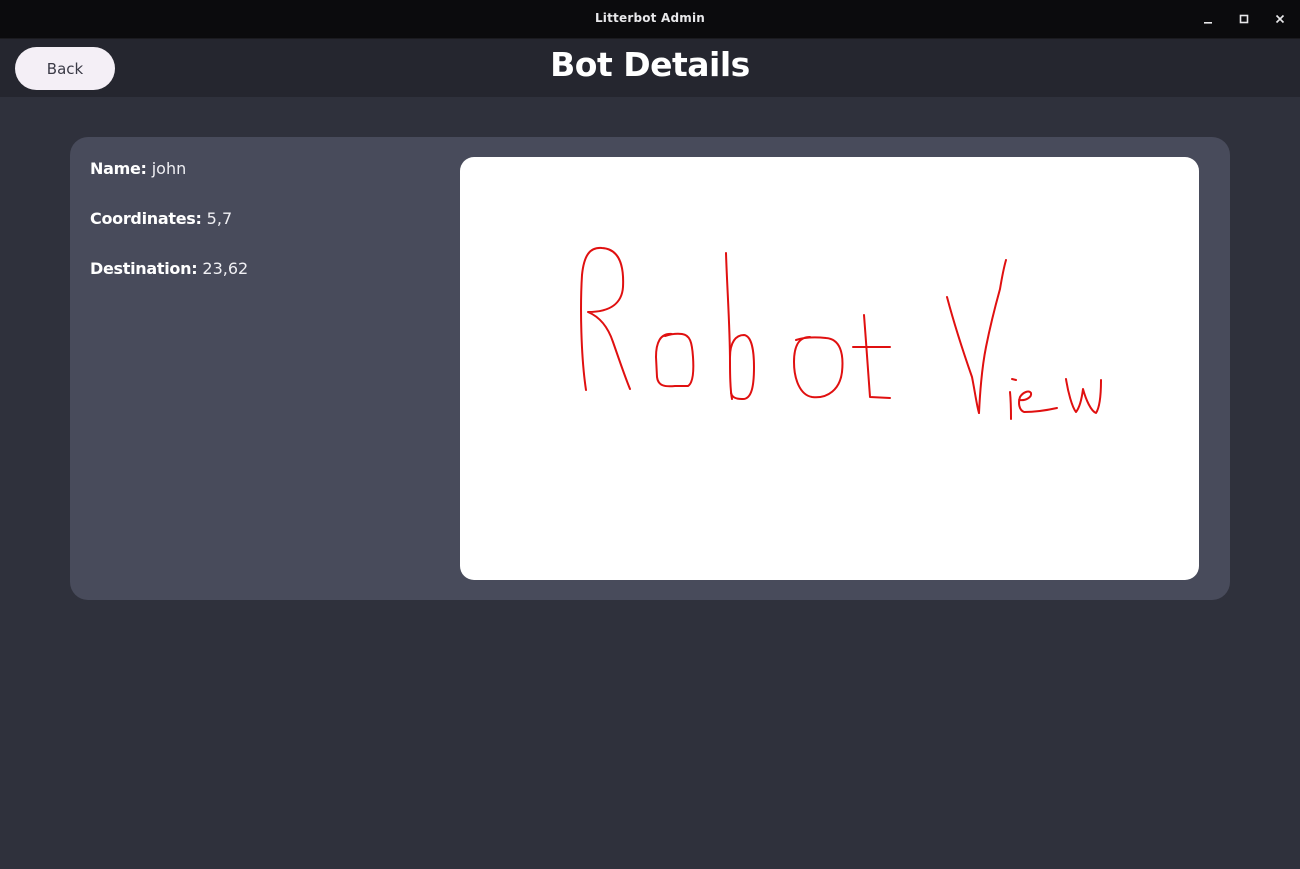 This screenshot has height=869, width=1300. I want to click on destination-row: Destination: 23,62, so click(169, 269).